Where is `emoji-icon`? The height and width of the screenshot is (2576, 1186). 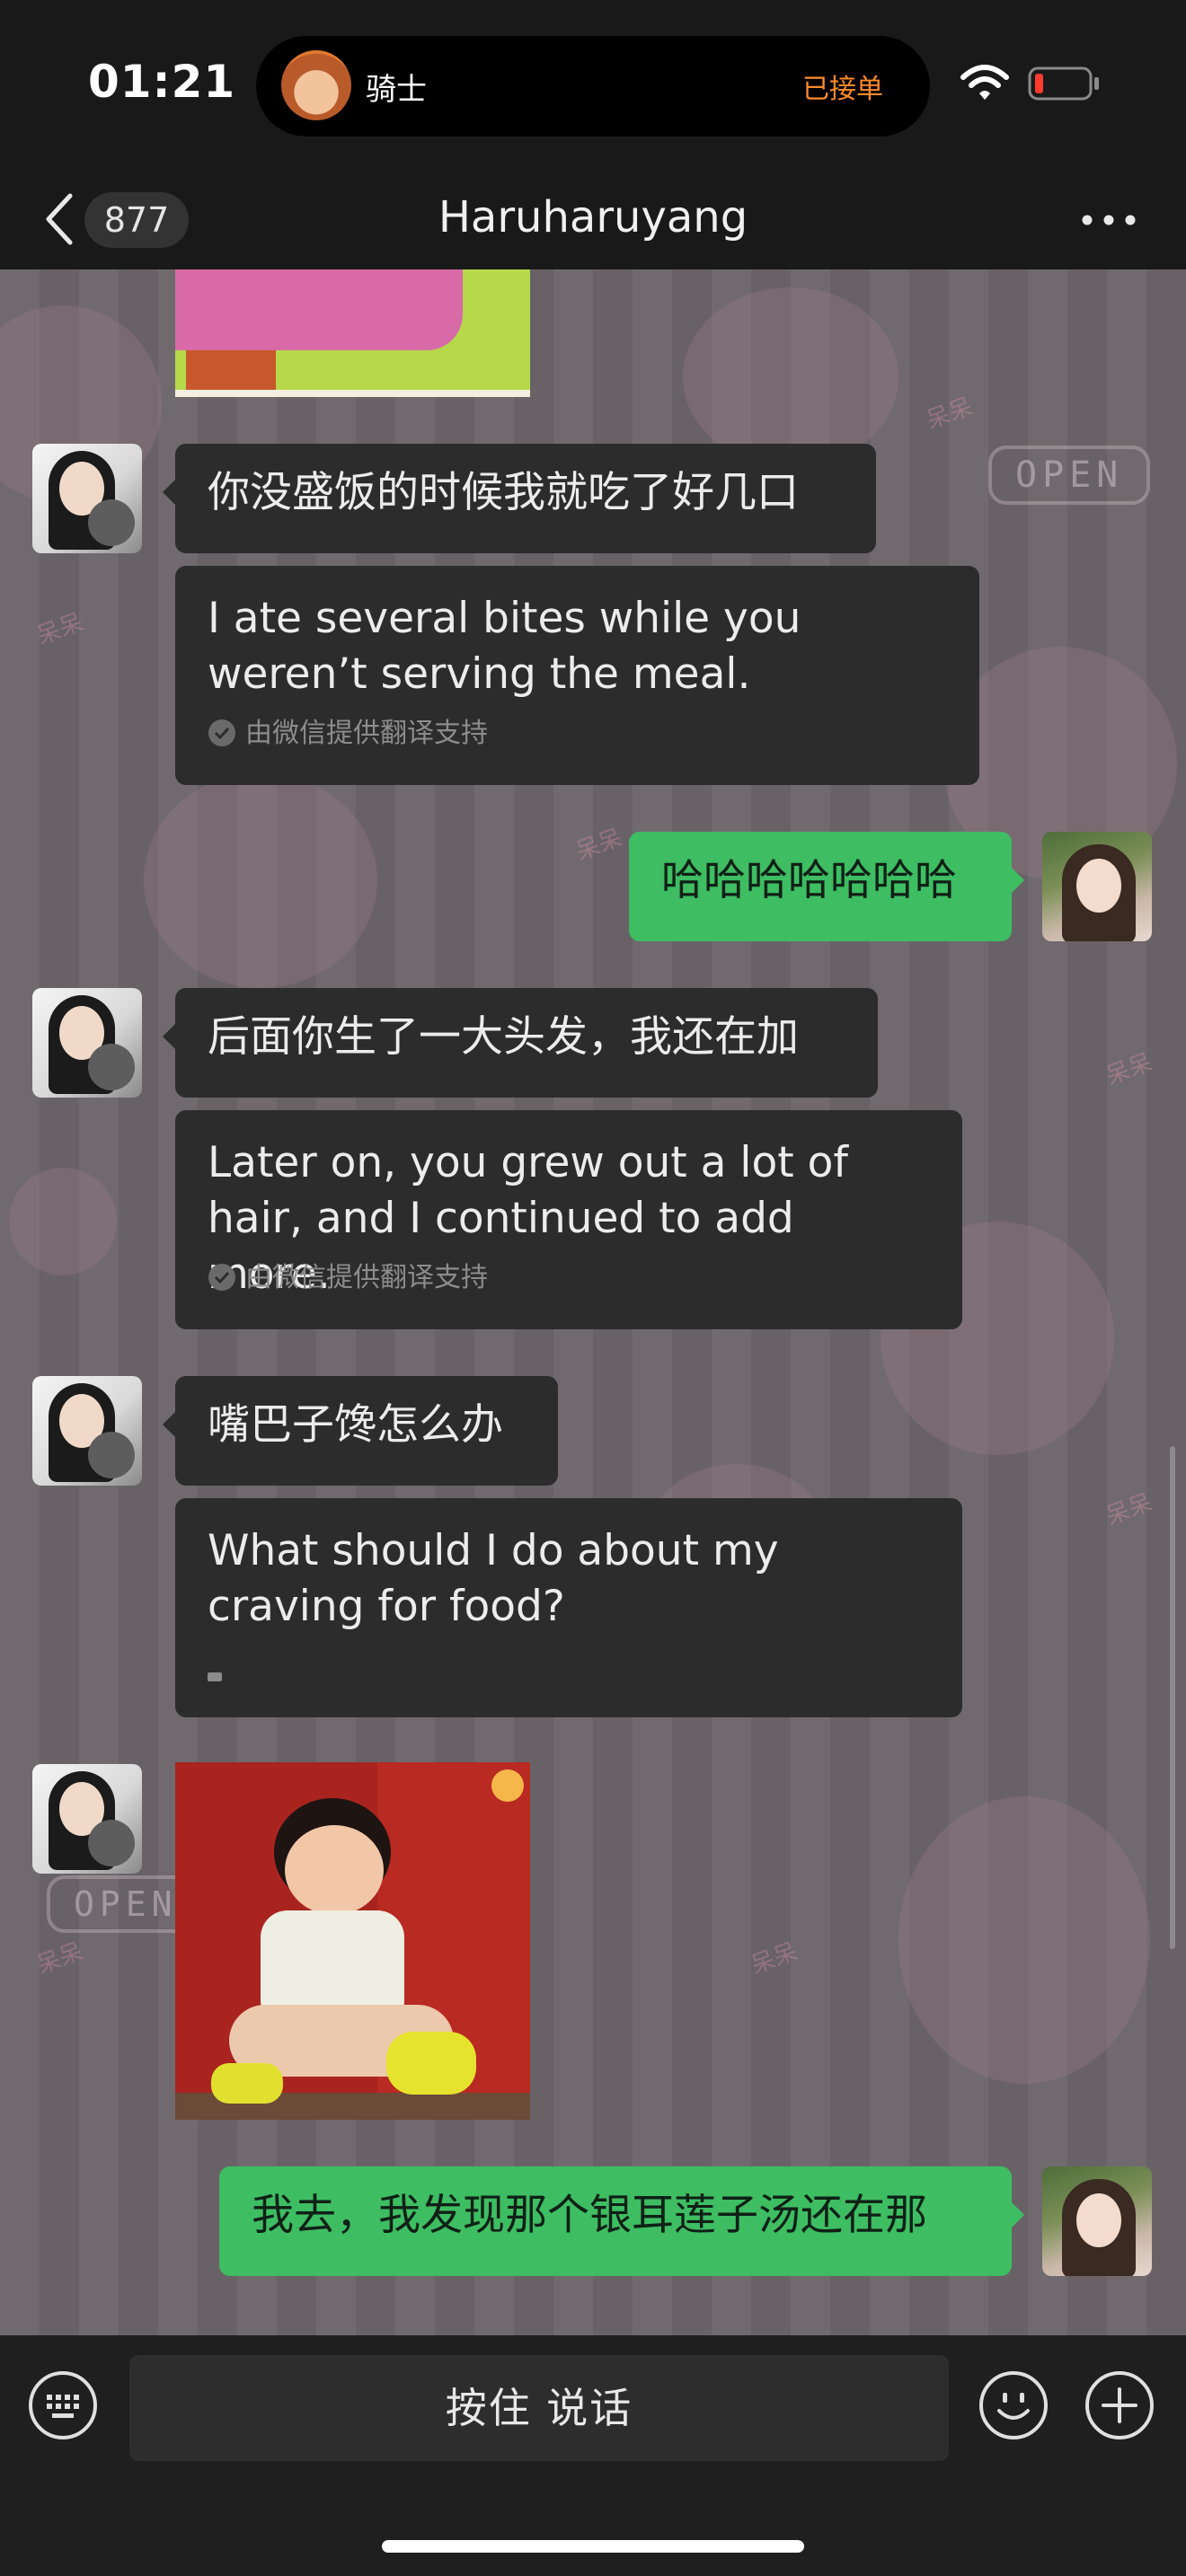
emoji-icon is located at coordinates (1013, 2405).